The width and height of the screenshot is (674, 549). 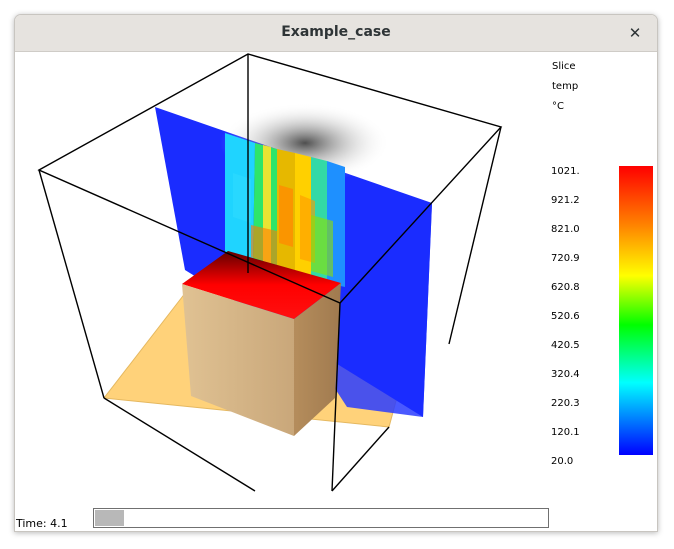 I want to click on legend-tick: 1021., so click(x=565, y=171).